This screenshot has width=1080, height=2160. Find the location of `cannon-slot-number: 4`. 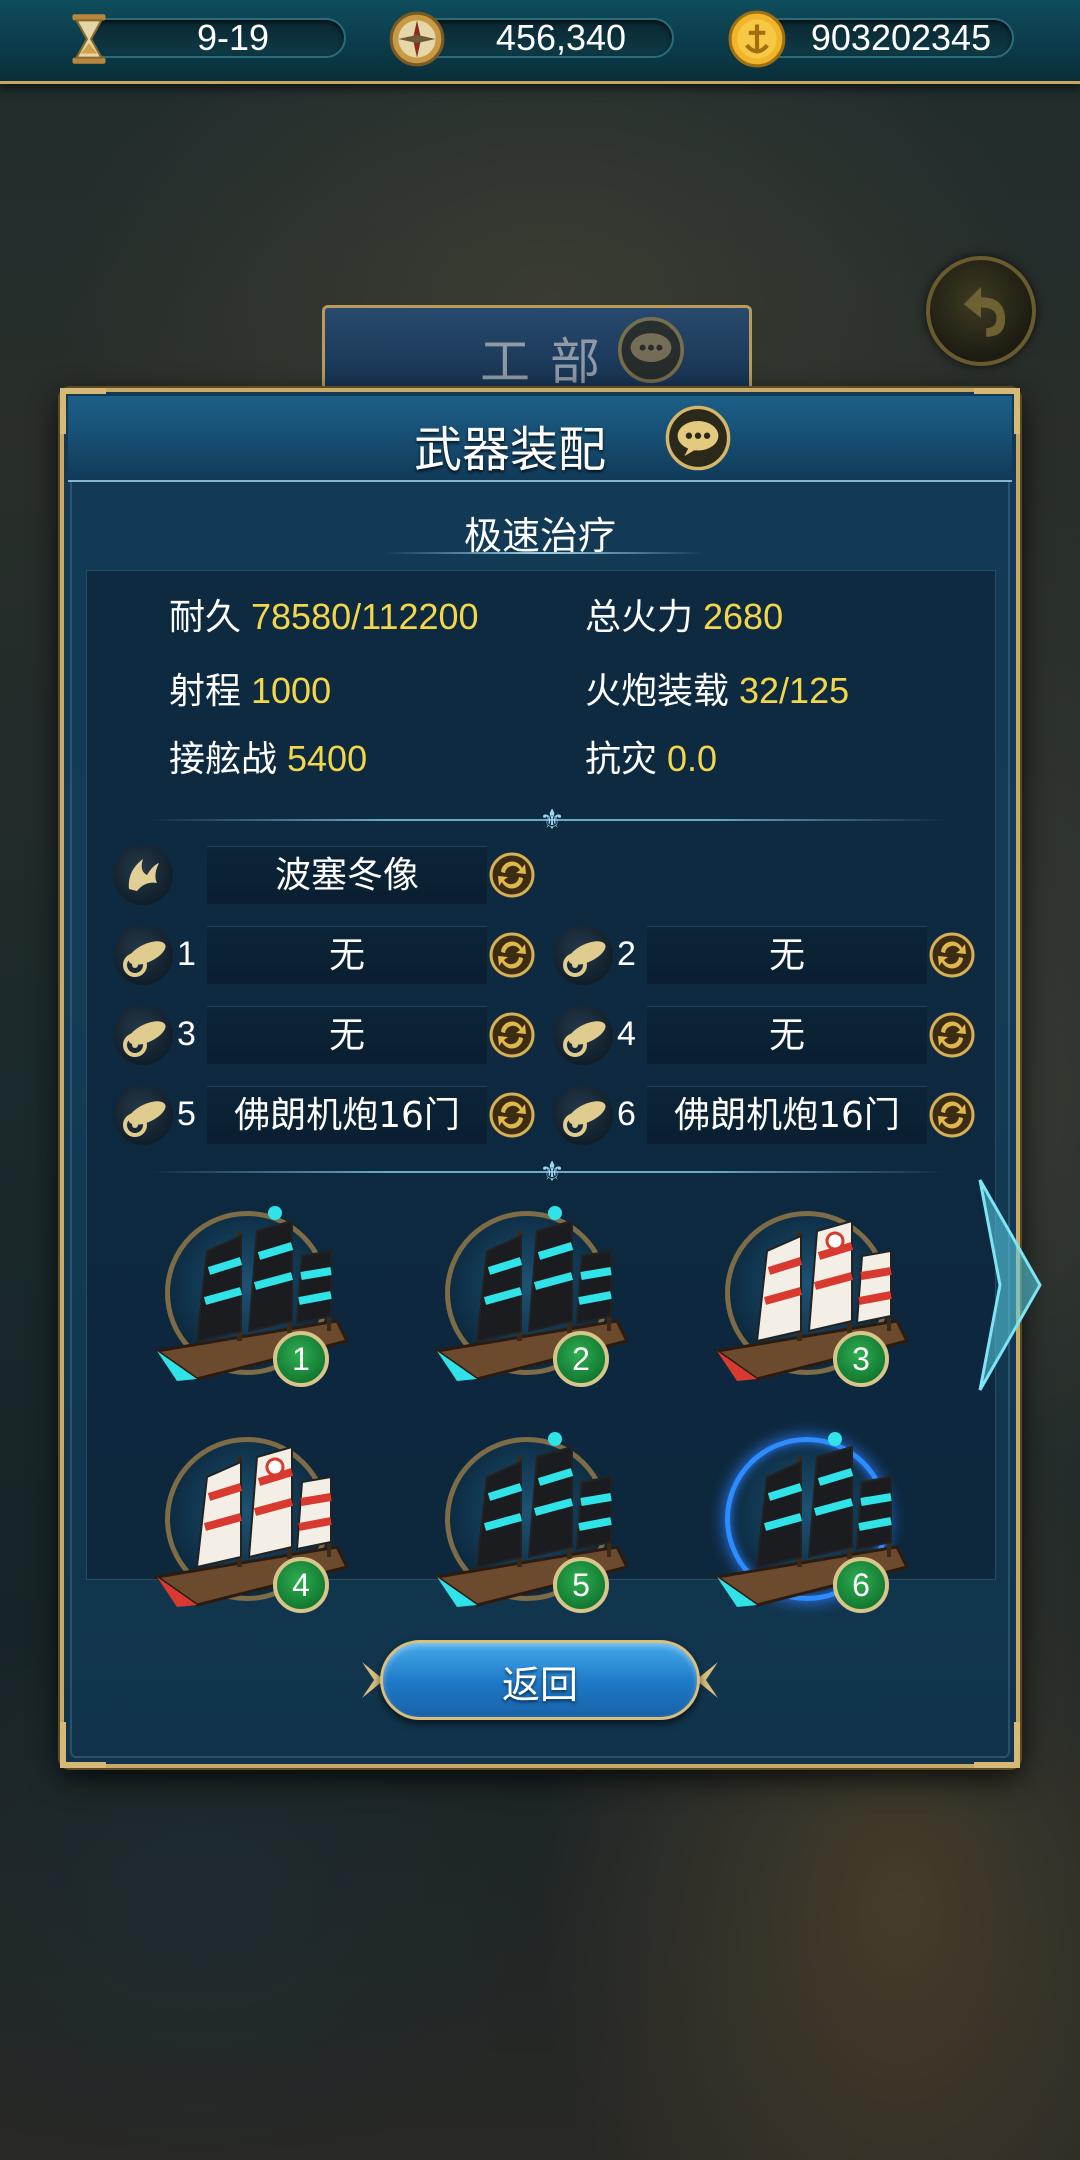

cannon-slot-number: 4 is located at coordinates (626, 1034).